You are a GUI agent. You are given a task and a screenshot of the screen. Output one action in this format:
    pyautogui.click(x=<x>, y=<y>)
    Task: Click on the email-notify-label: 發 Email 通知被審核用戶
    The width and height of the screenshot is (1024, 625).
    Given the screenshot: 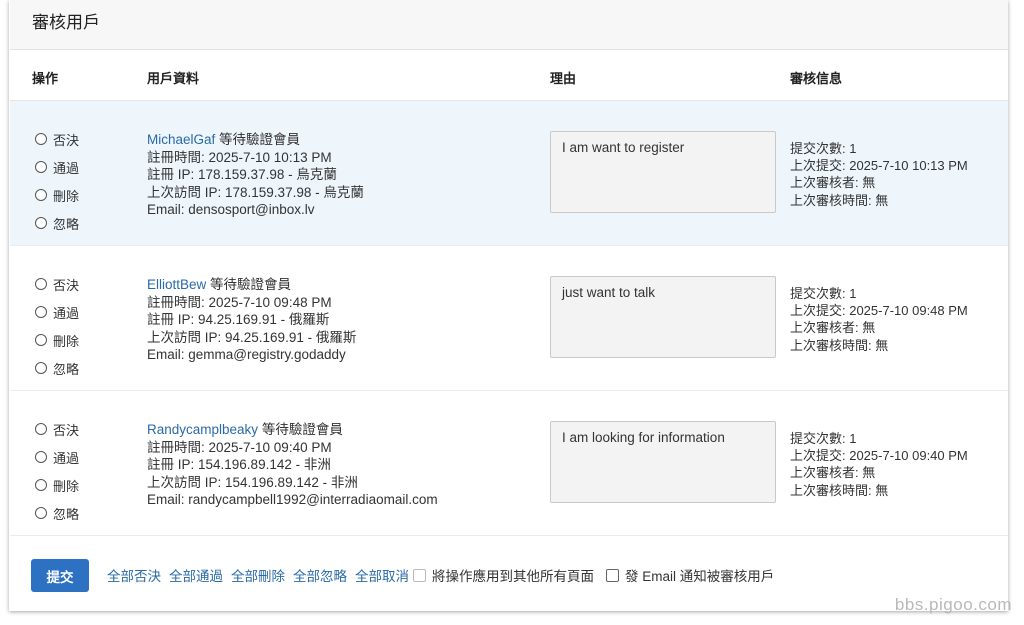 What is the action you would take?
    pyautogui.click(x=700, y=576)
    